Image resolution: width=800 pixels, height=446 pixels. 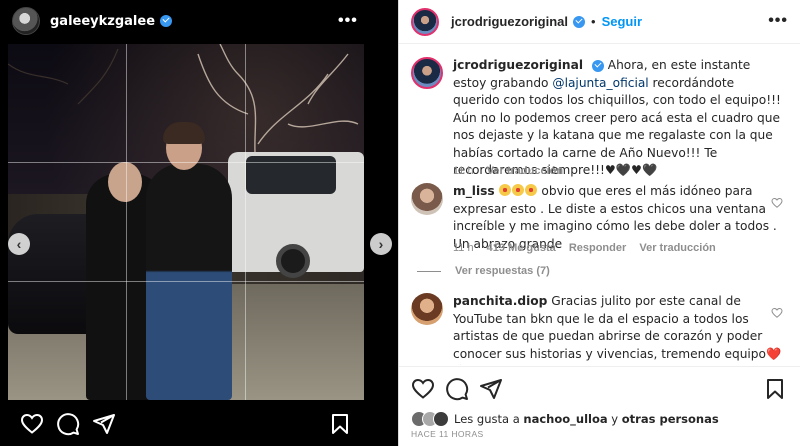 What do you see at coordinates (600, 83) in the screenshot?
I see `caption-mention-link: @lajunta_oficial` at bounding box center [600, 83].